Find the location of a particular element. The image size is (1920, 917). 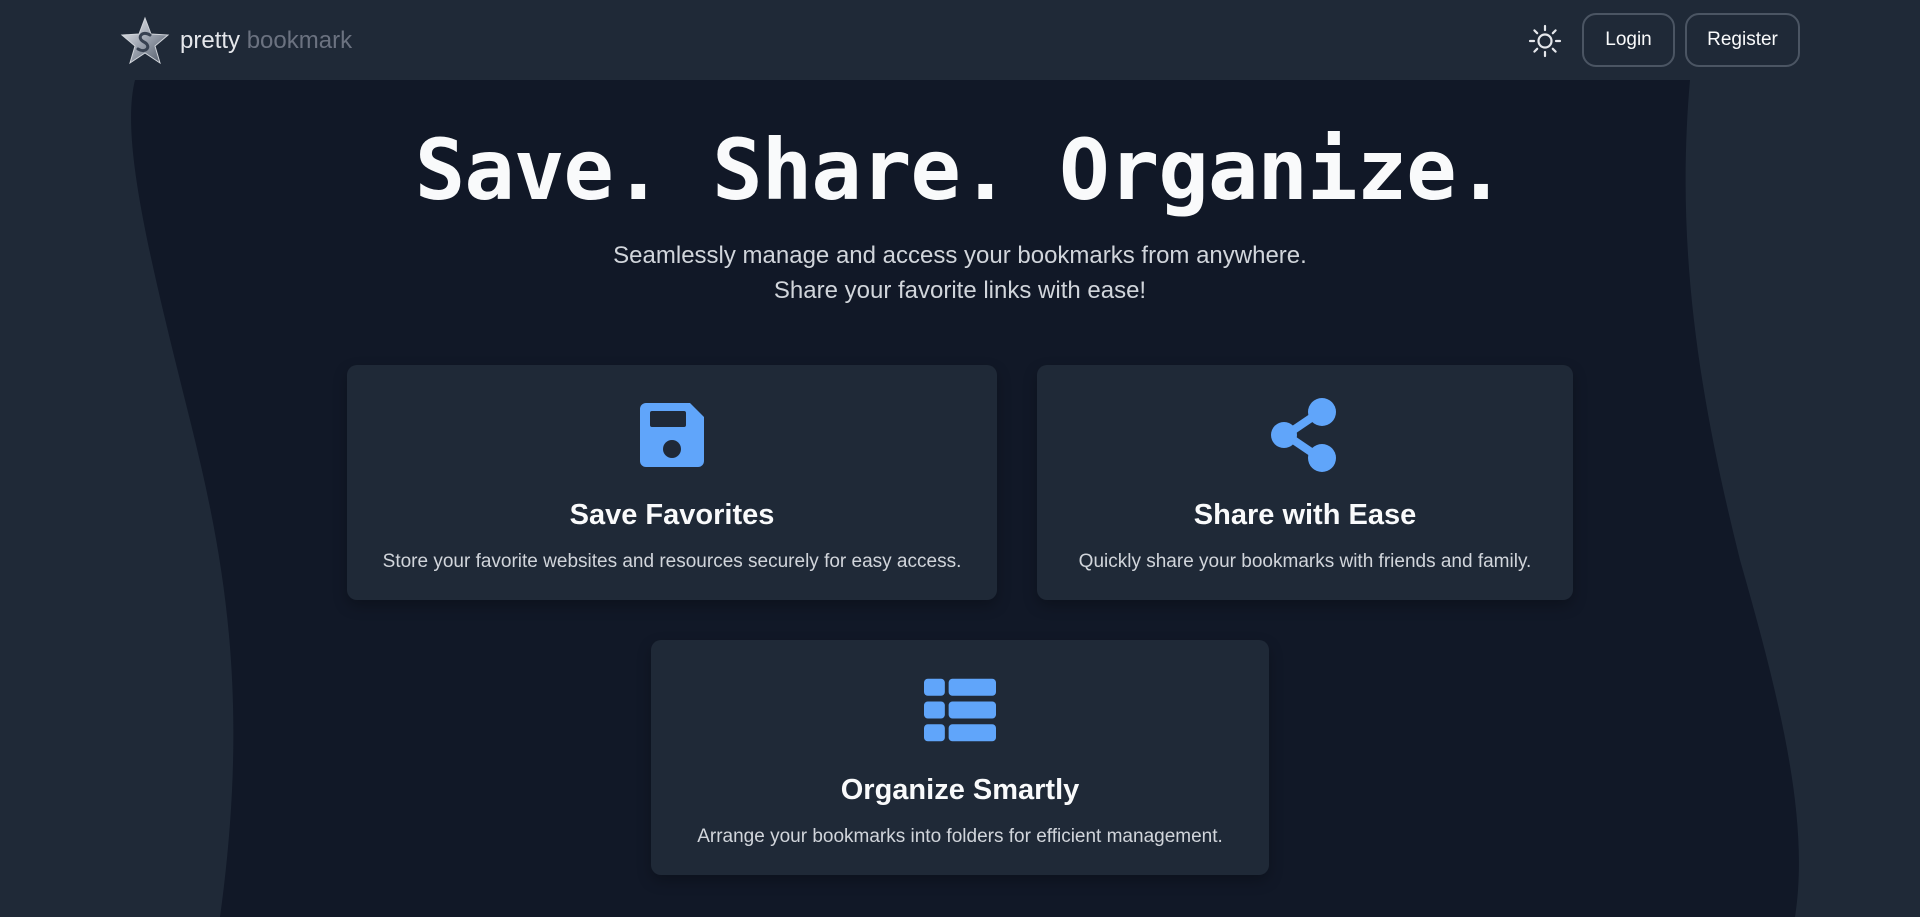

theme-toggle-button is located at coordinates (1545, 41).